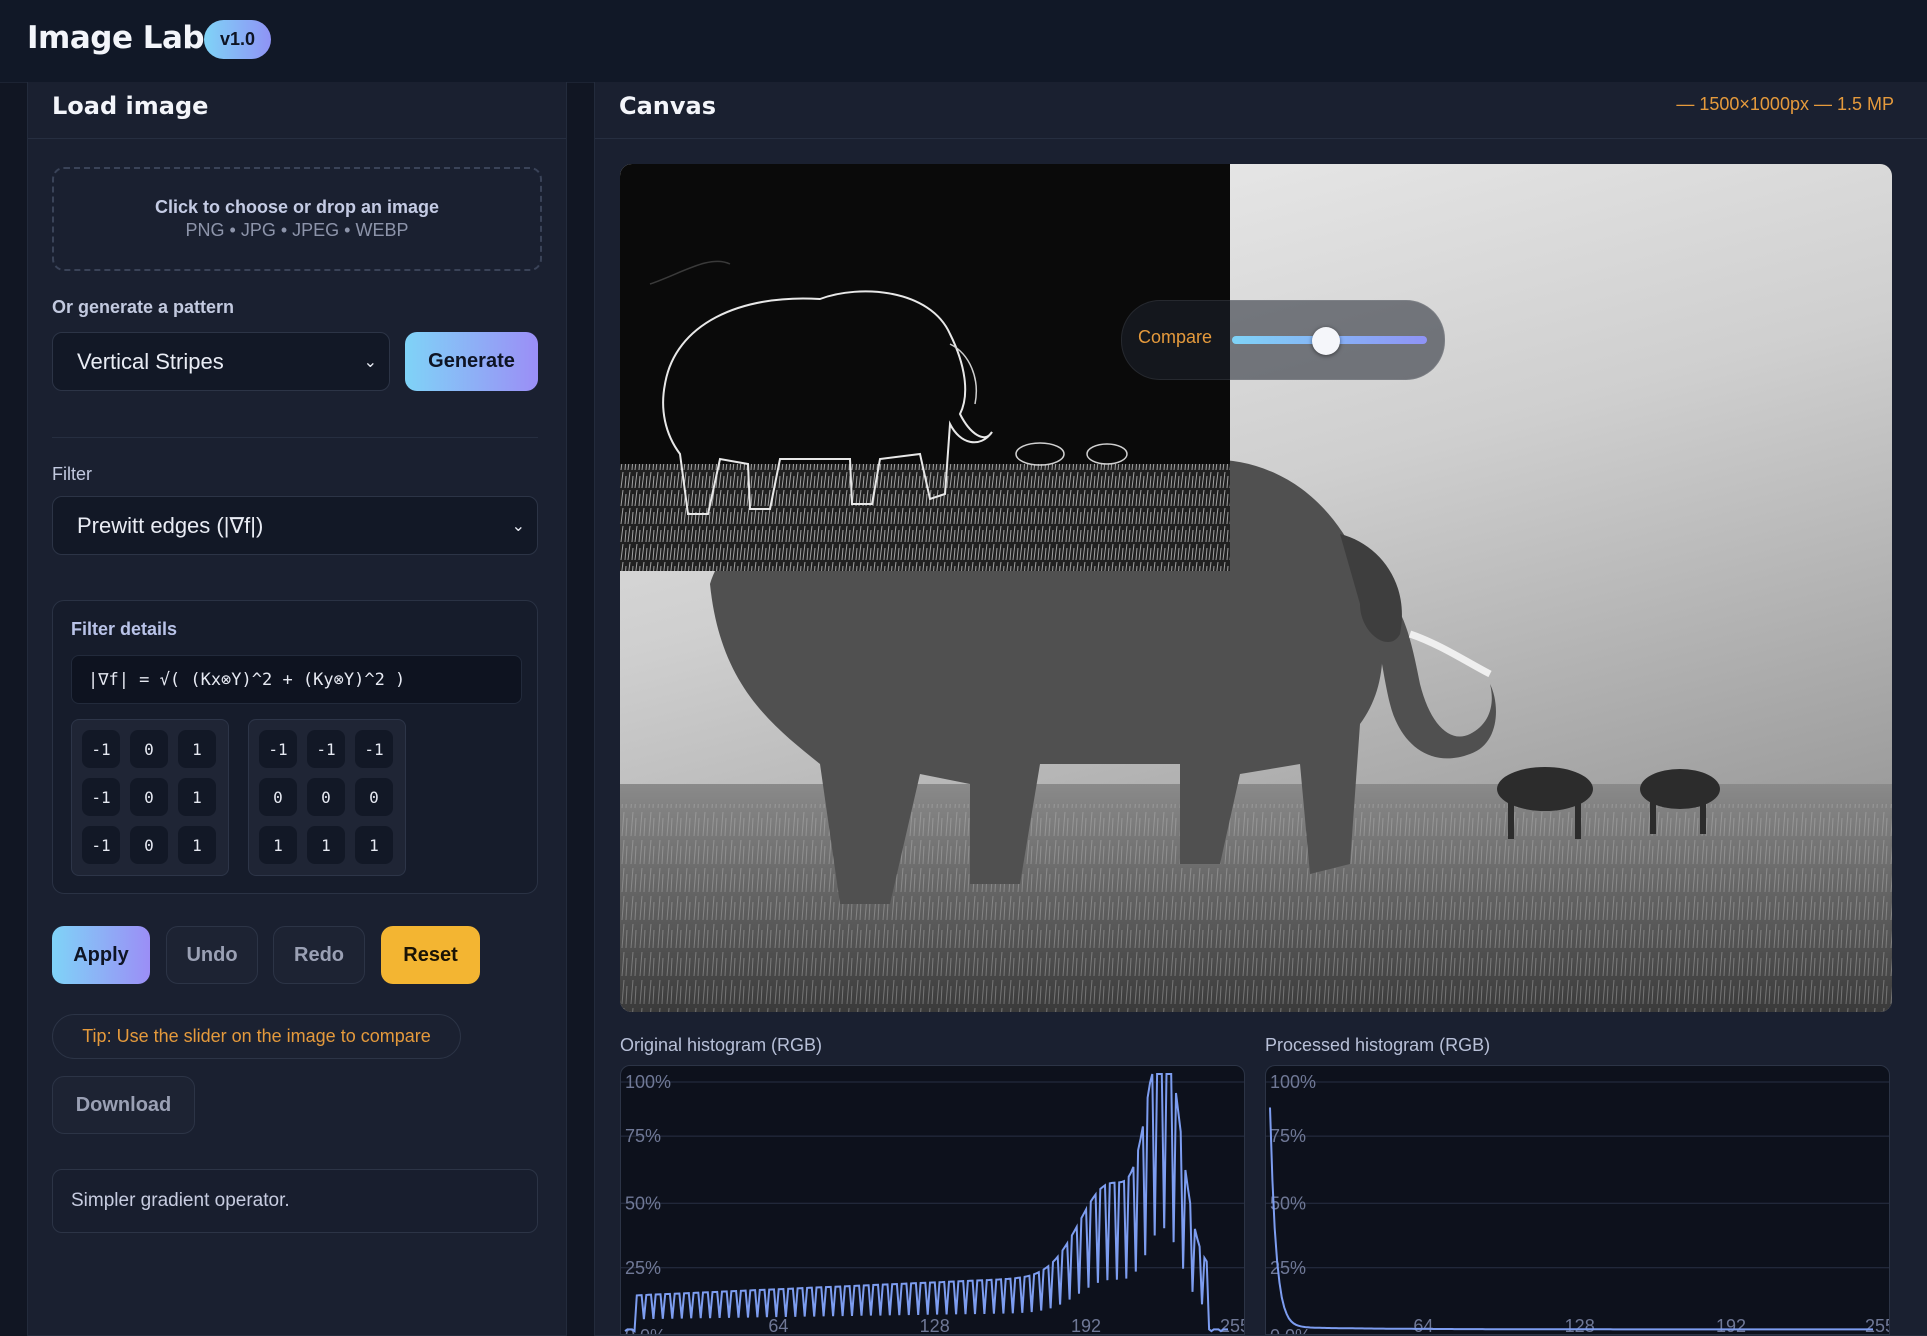  What do you see at coordinates (471, 361) in the screenshot?
I see `generate-button: Generate` at bounding box center [471, 361].